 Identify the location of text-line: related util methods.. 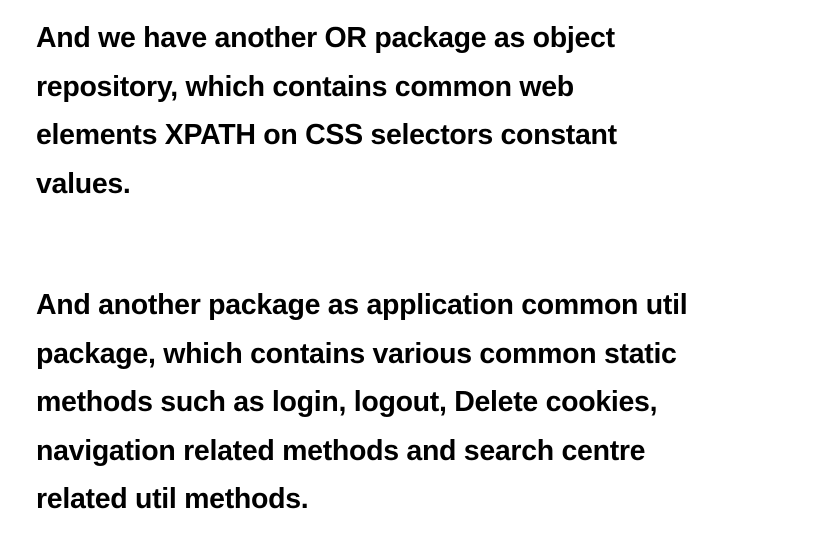
(172, 499).